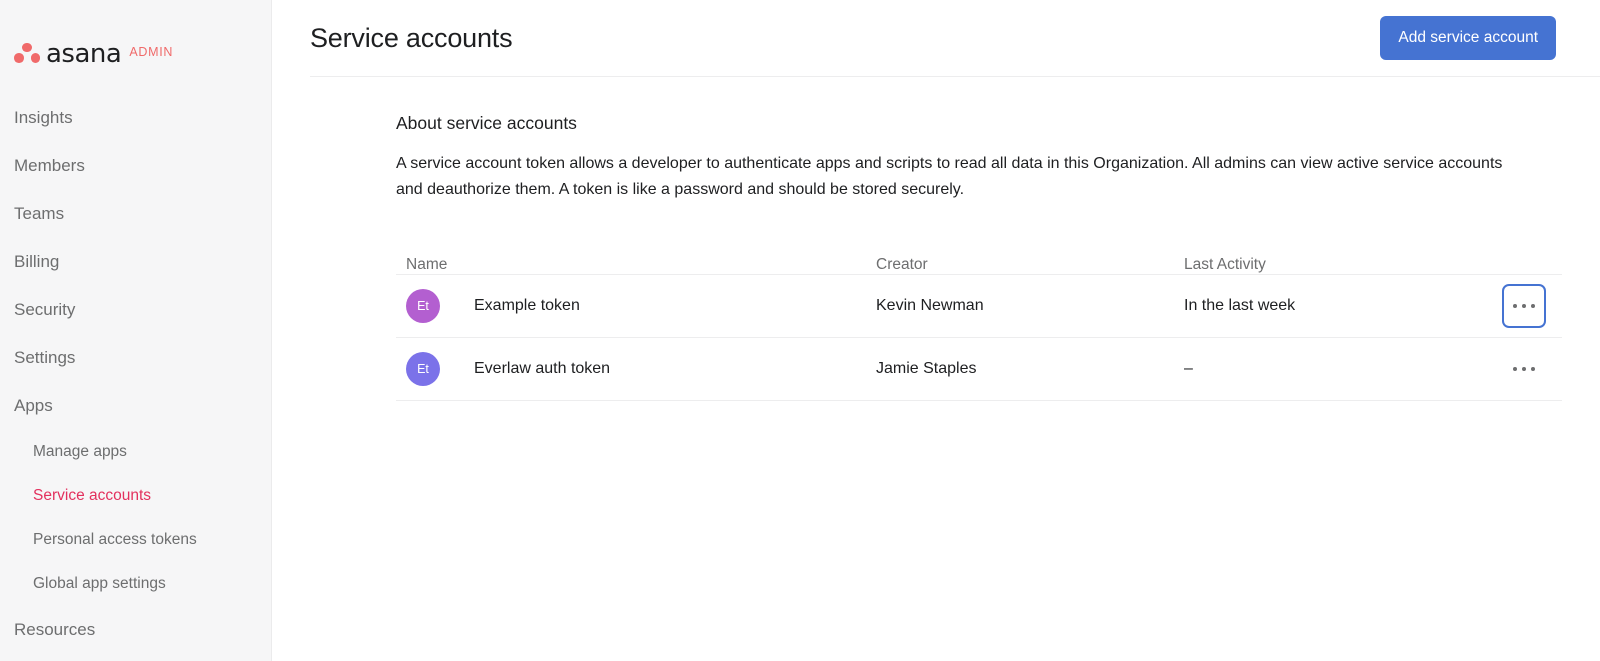  What do you see at coordinates (926, 368) in the screenshot?
I see `row-creator-label: Jamie Staples` at bounding box center [926, 368].